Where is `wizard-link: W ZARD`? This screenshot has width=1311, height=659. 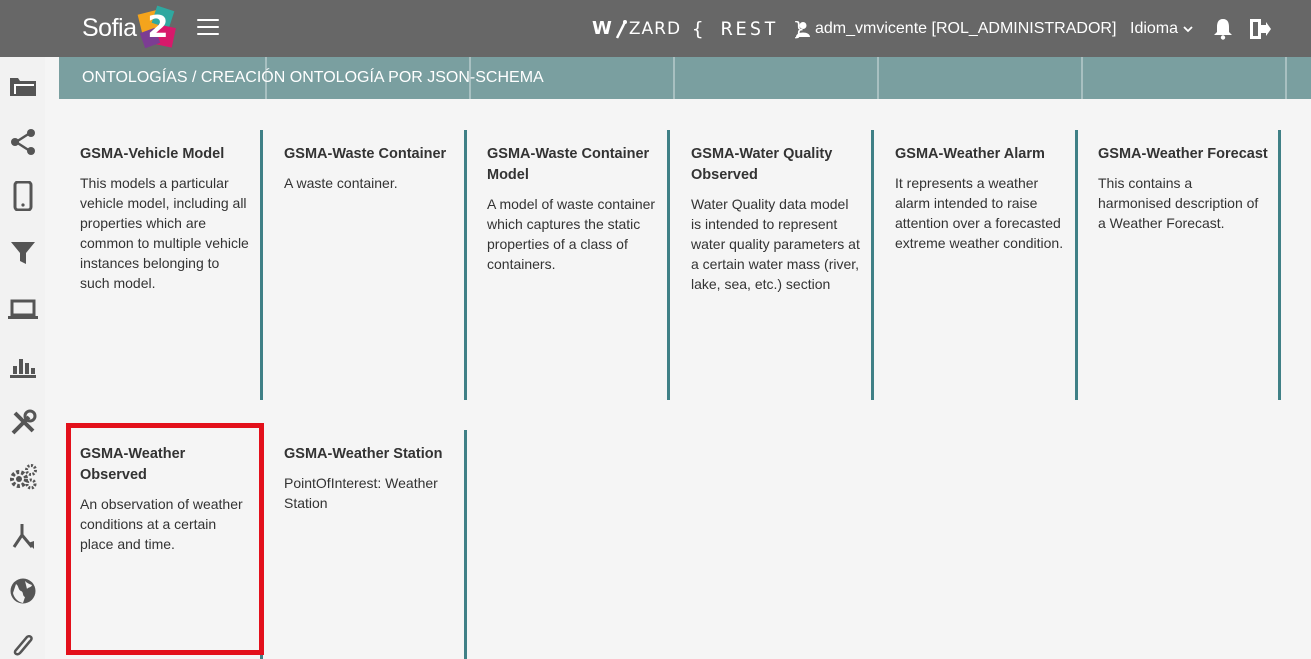
wizard-link: W ZARD is located at coordinates (636, 28).